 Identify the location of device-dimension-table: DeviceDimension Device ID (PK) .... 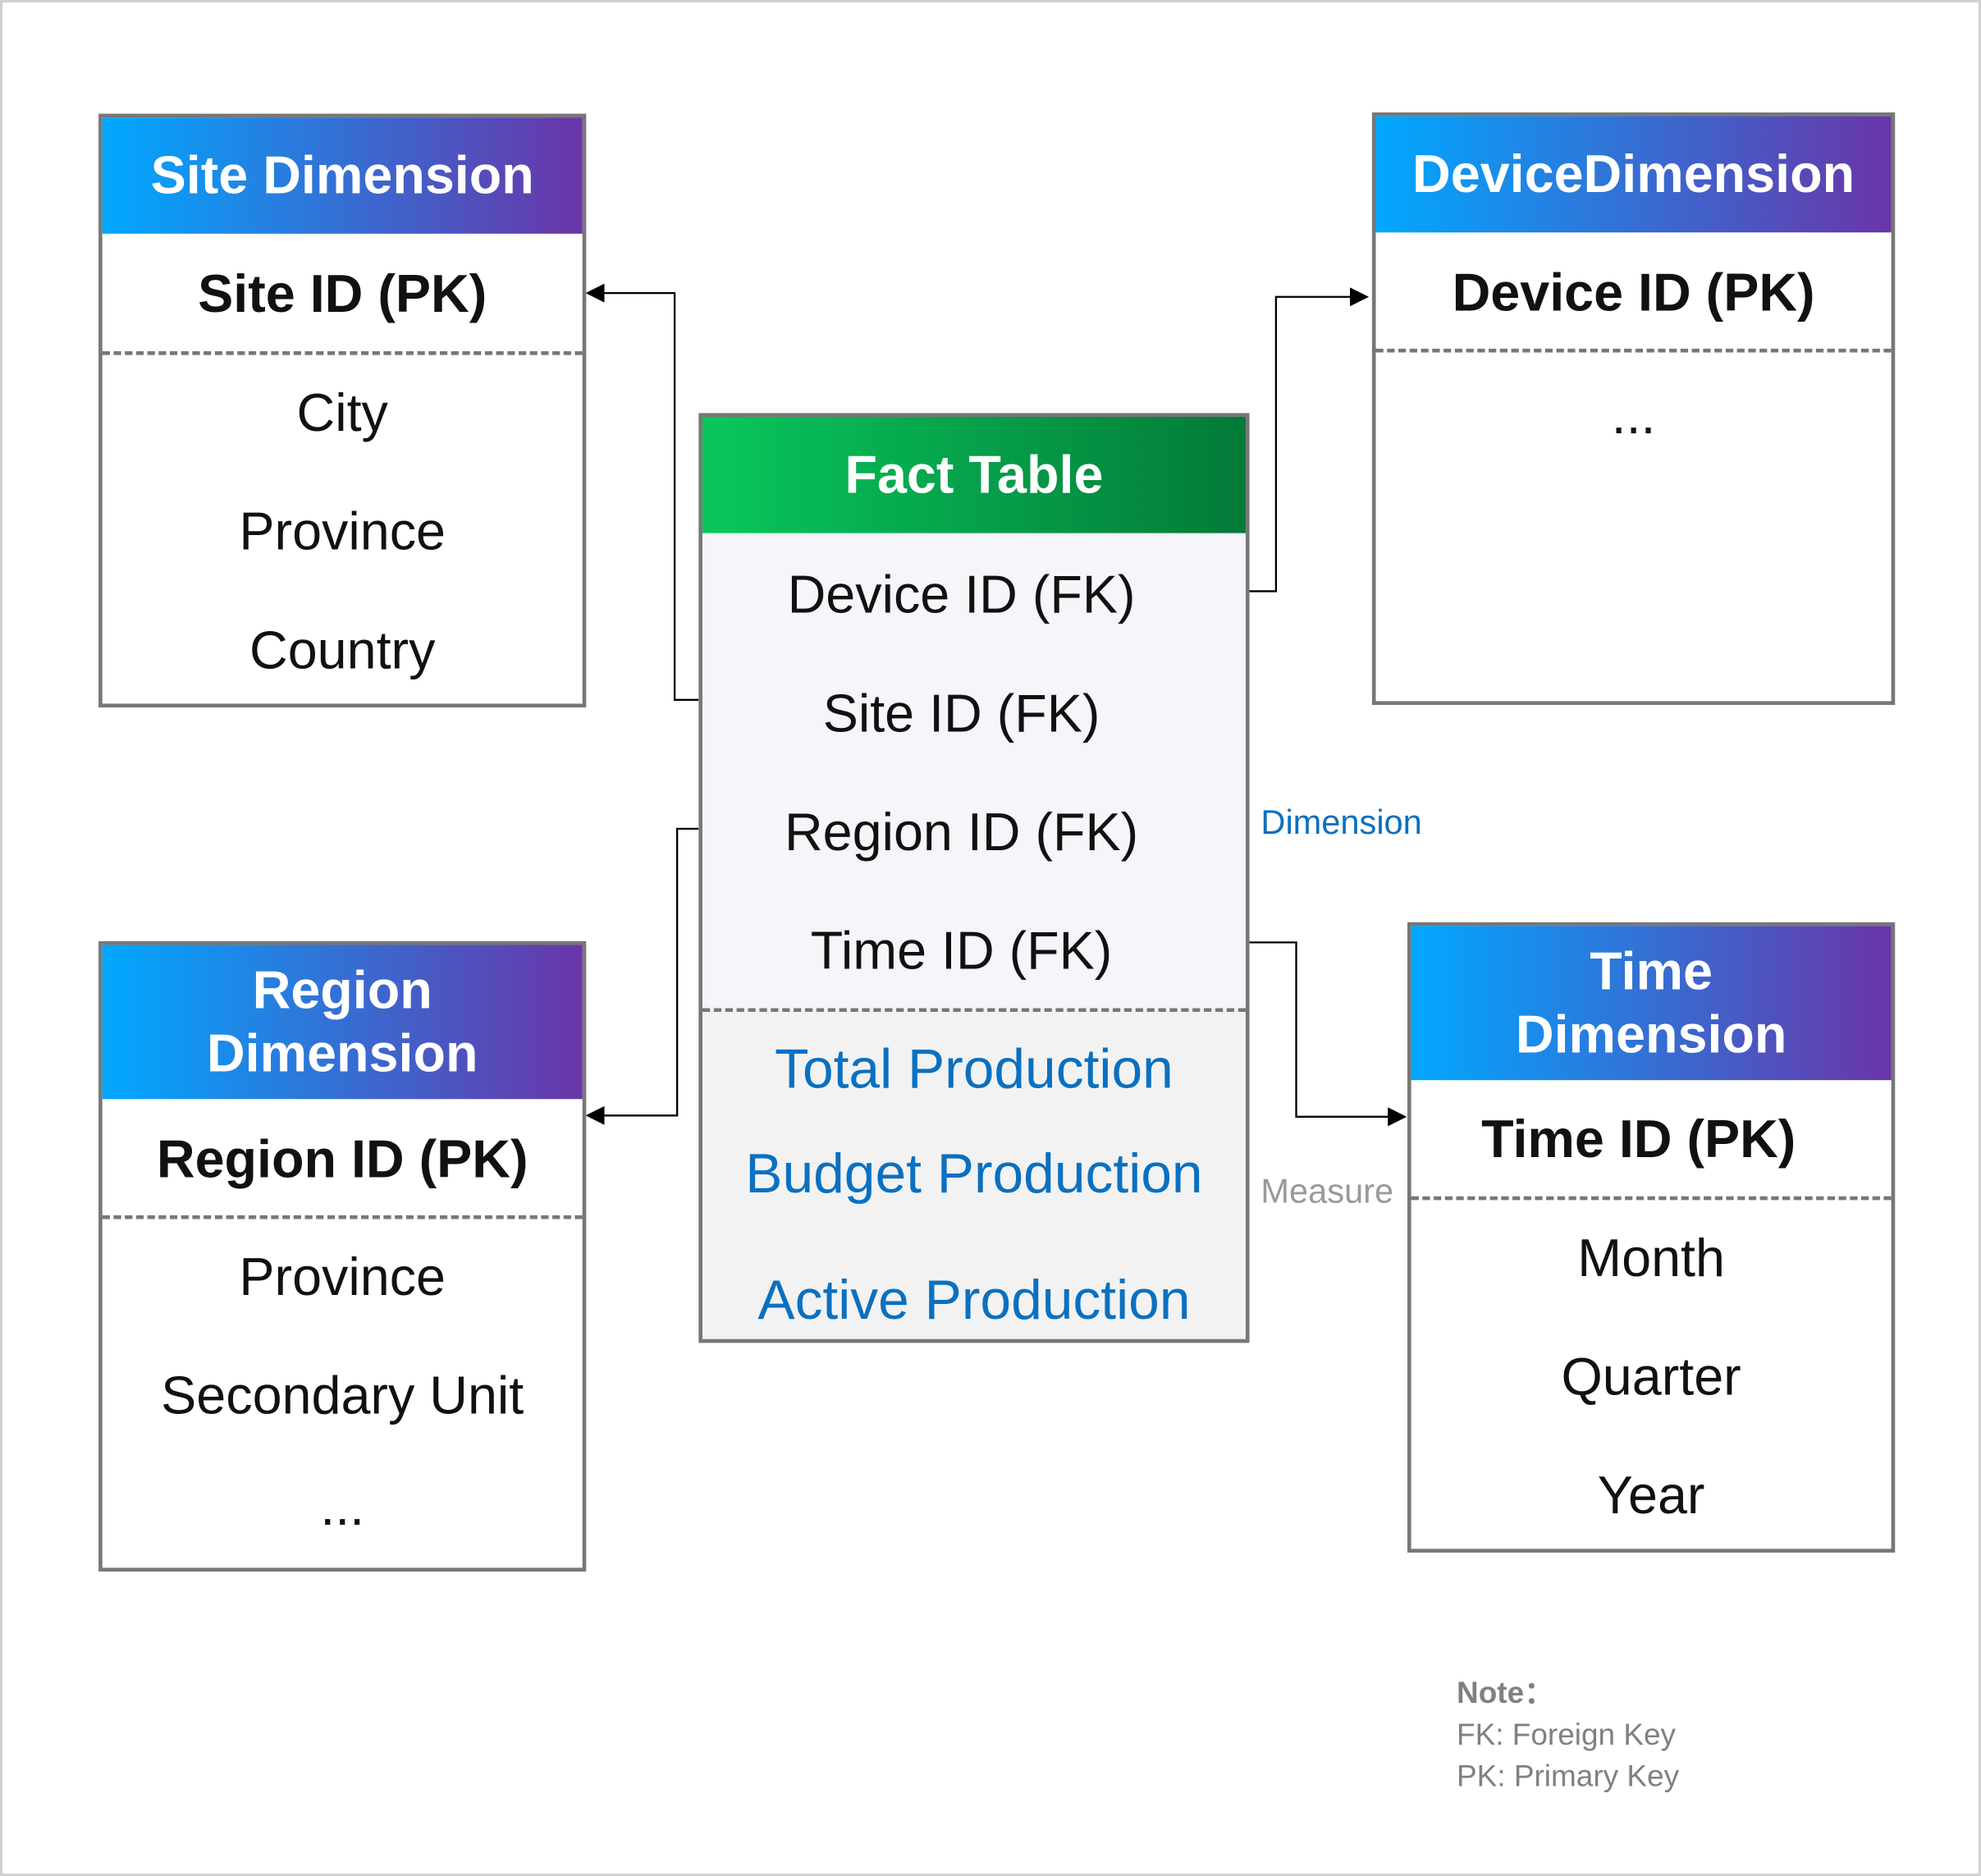
(1634, 408).